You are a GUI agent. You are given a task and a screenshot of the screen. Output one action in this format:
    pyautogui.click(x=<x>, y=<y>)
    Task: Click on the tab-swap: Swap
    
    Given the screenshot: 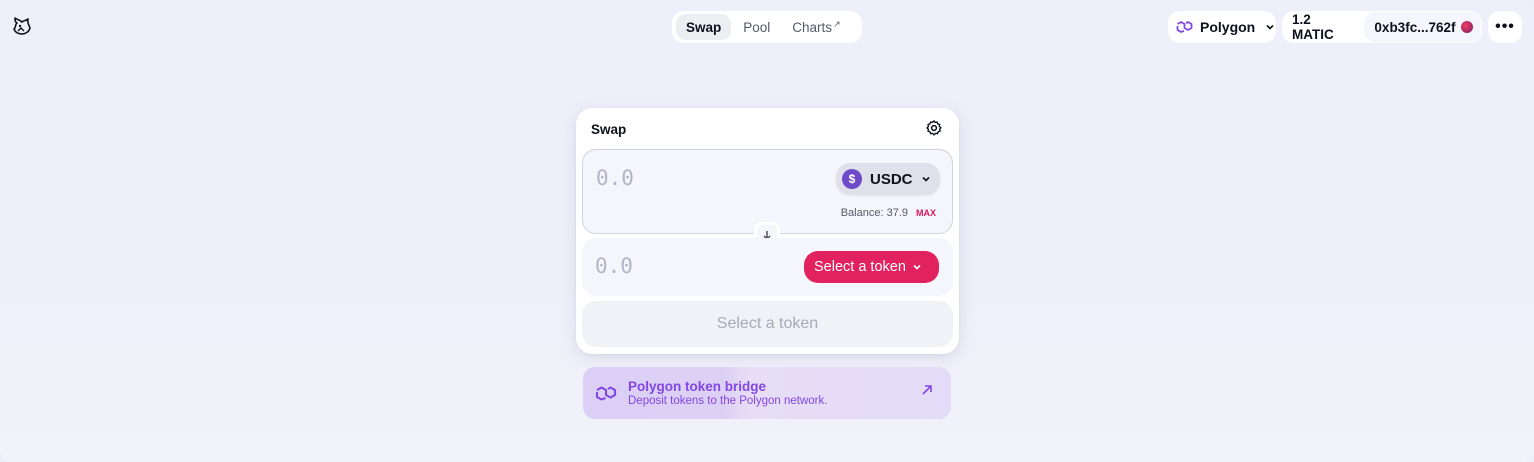 What is the action you would take?
    pyautogui.click(x=704, y=27)
    